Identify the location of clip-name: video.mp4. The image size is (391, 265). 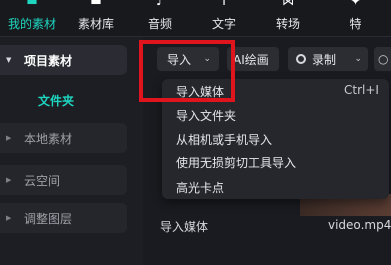
(359, 225).